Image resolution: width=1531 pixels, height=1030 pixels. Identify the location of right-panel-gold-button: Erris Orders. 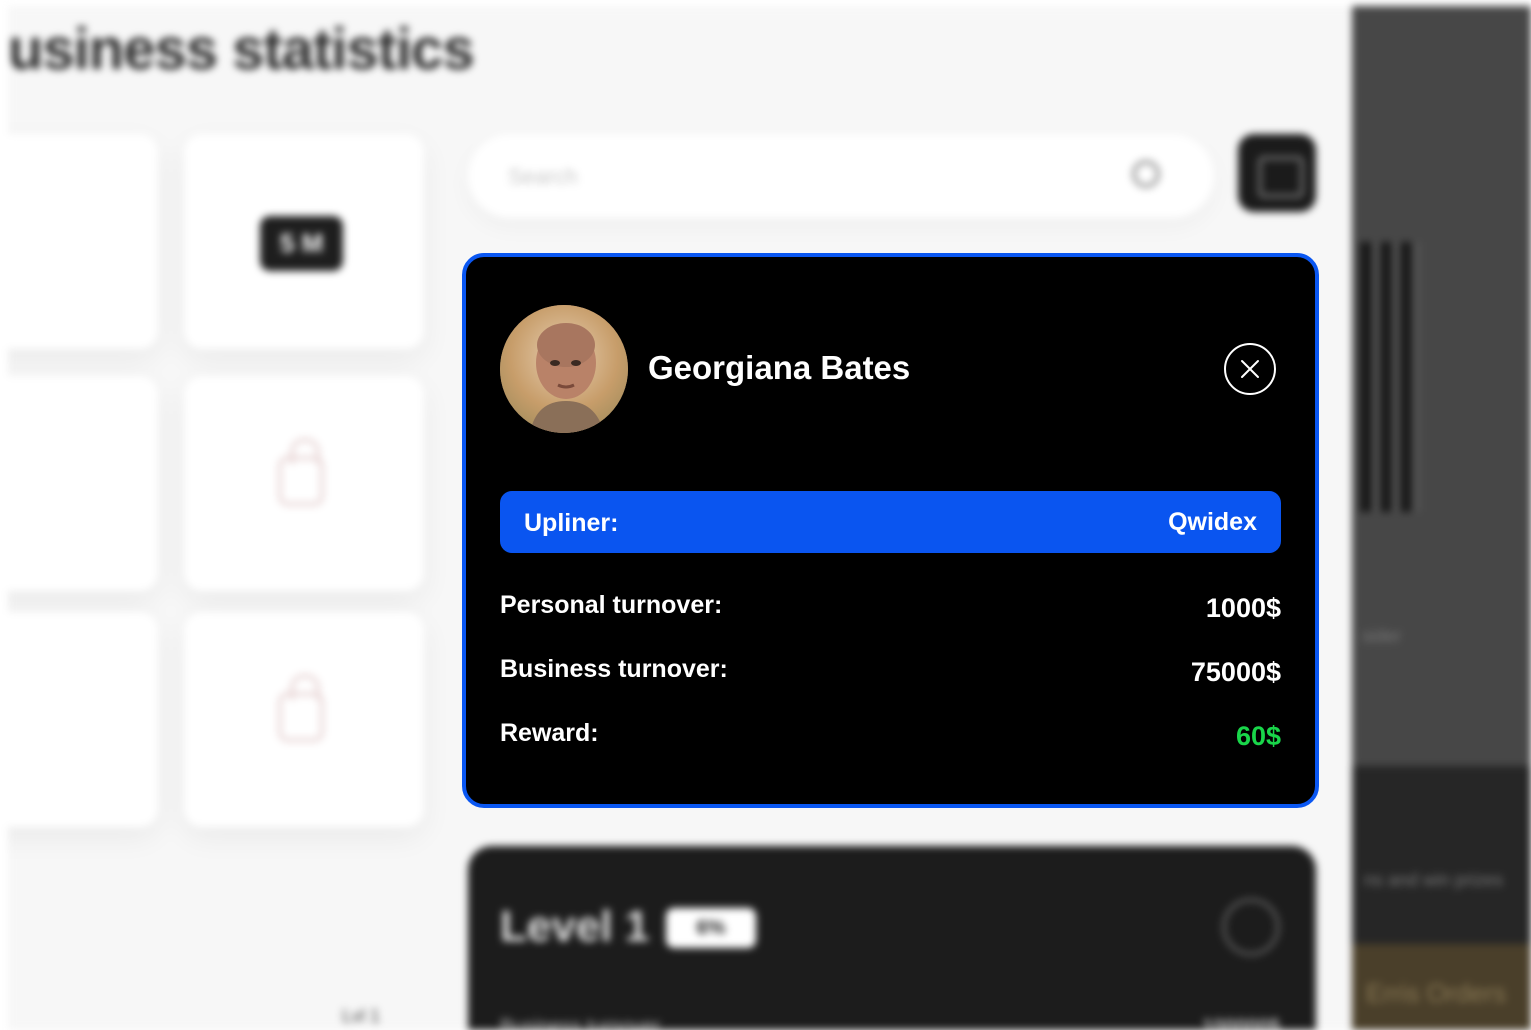
(1441, 987).